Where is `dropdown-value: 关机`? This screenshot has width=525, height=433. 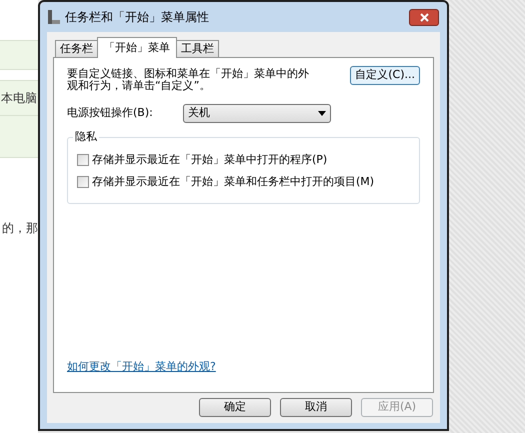
dropdown-value: 关机 is located at coordinates (199, 113).